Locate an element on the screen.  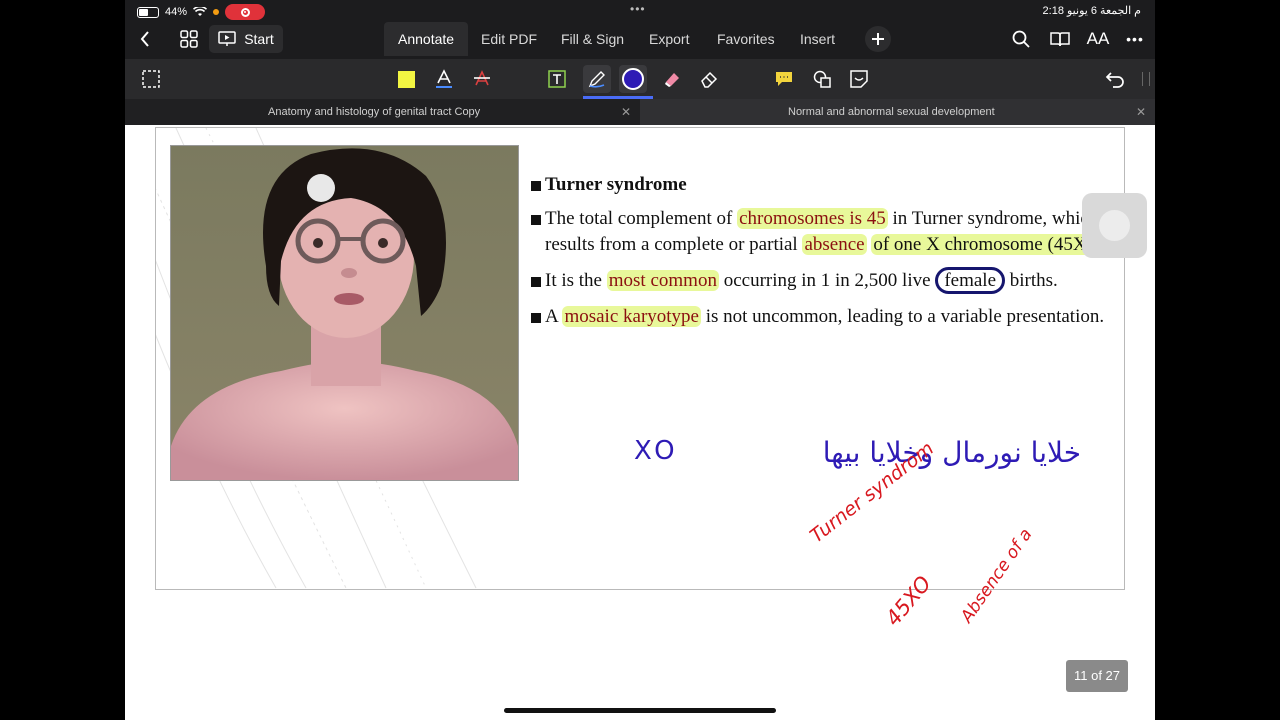
home-indicator is located at coordinates (640, 710).